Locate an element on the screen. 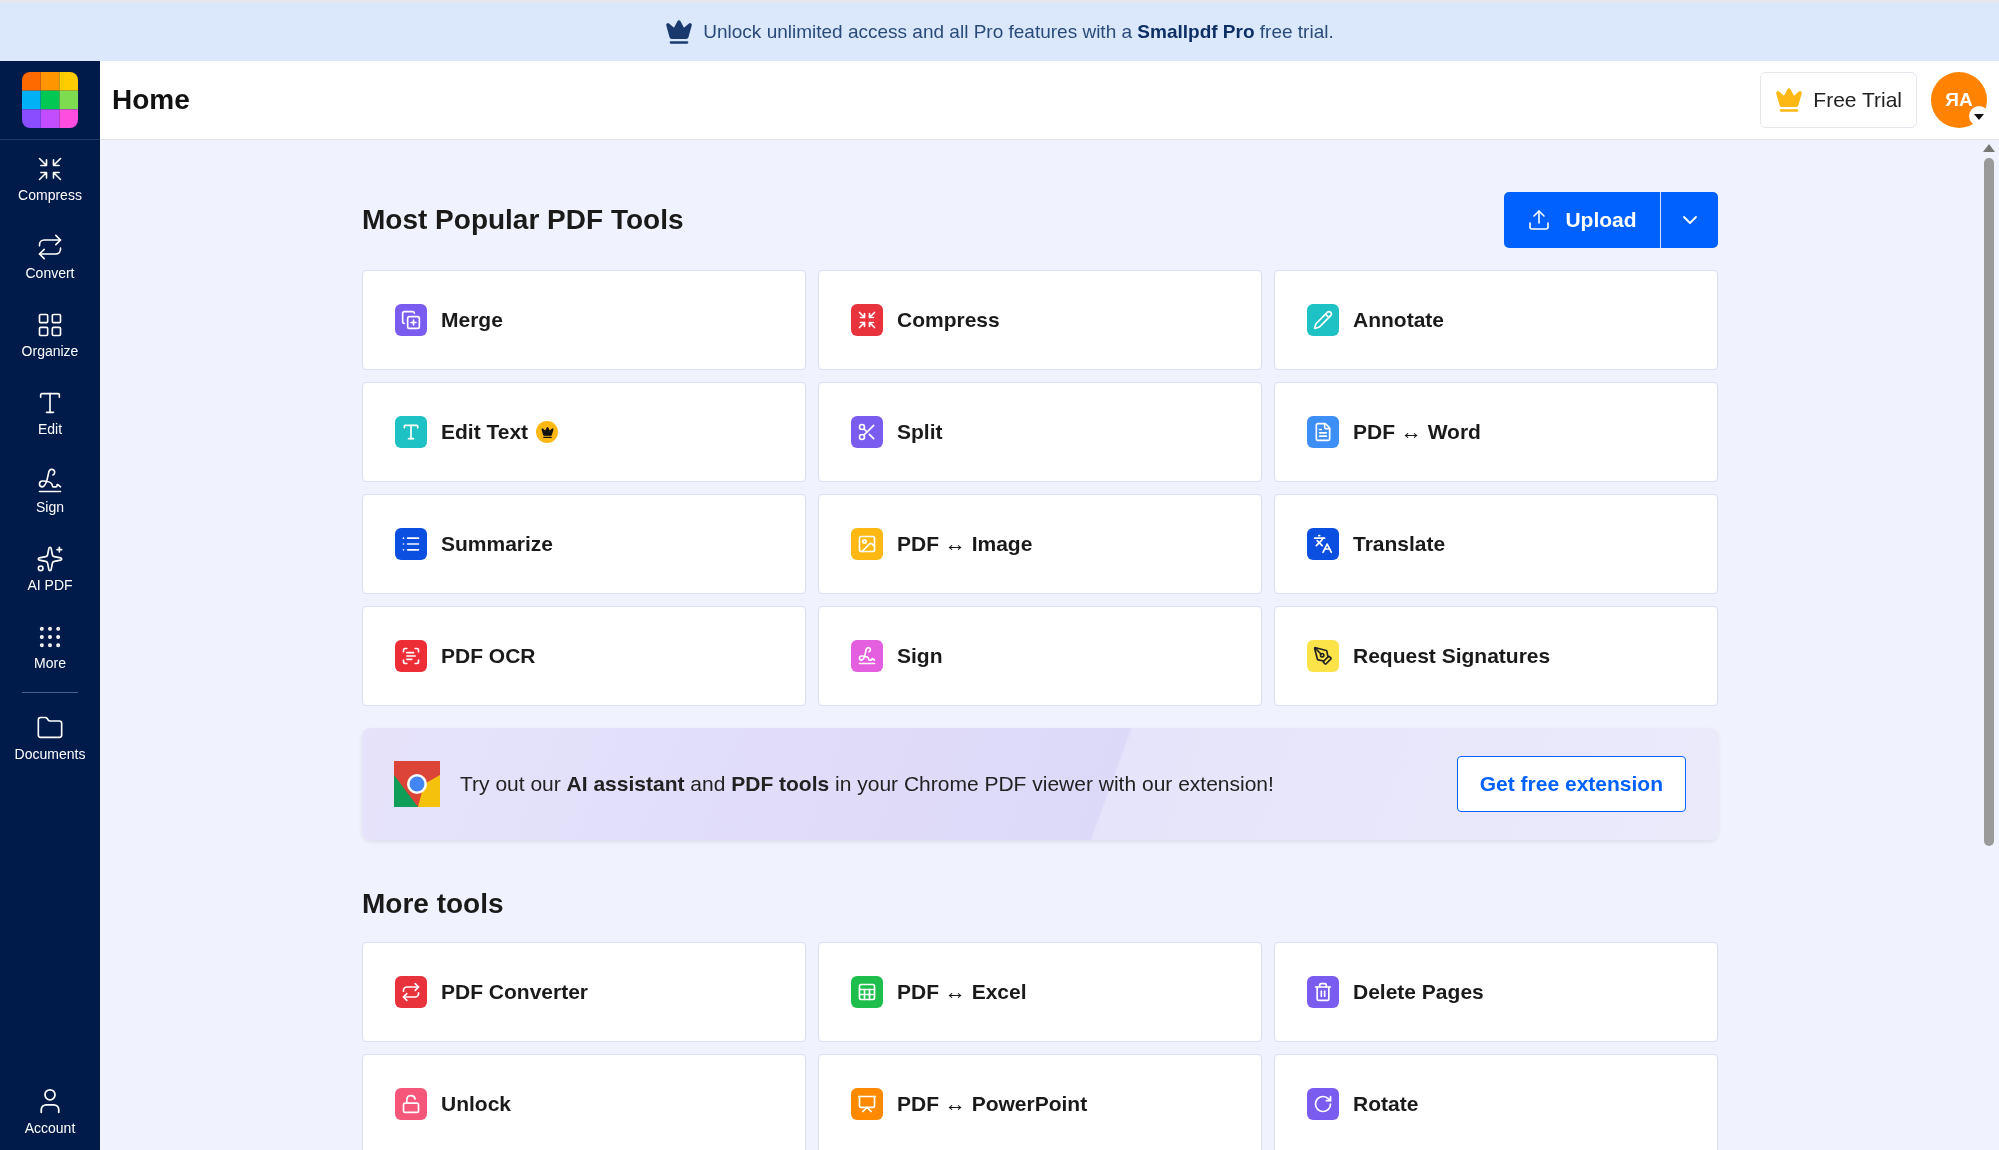 The image size is (1999, 1150). tool-label: PDF ↔ Image is located at coordinates (965, 544).